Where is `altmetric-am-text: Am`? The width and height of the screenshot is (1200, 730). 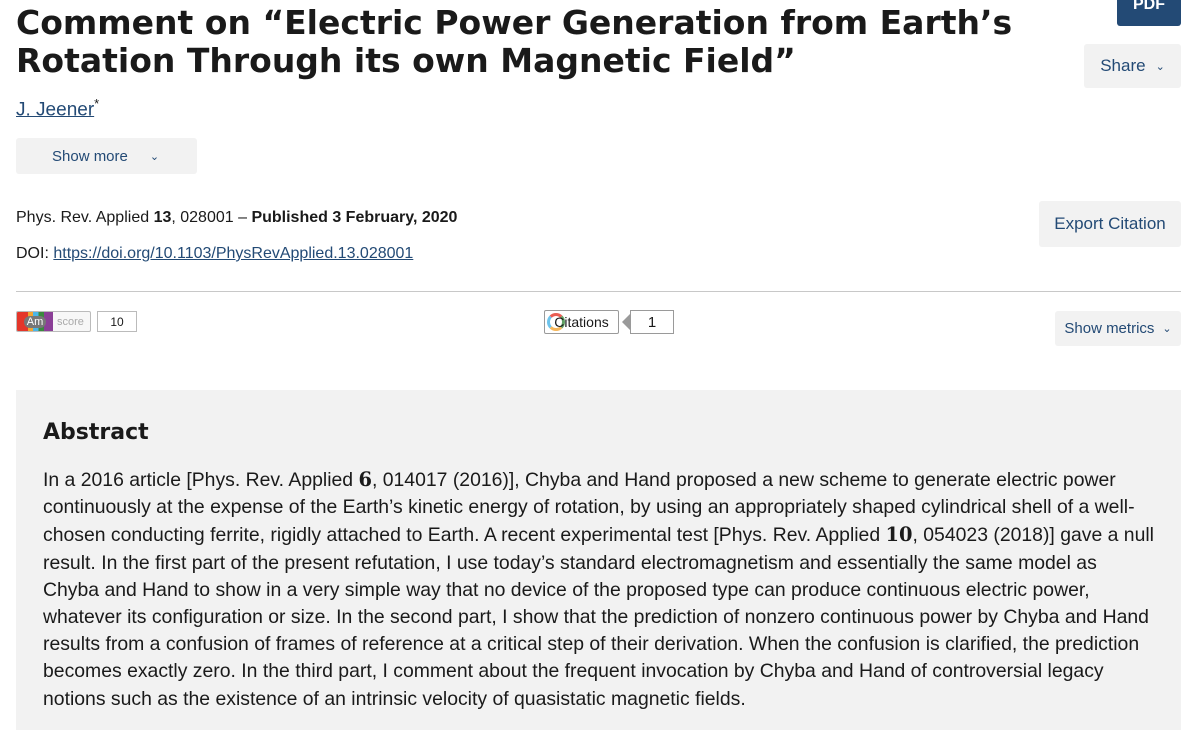 altmetric-am-text: Am is located at coordinates (35, 321).